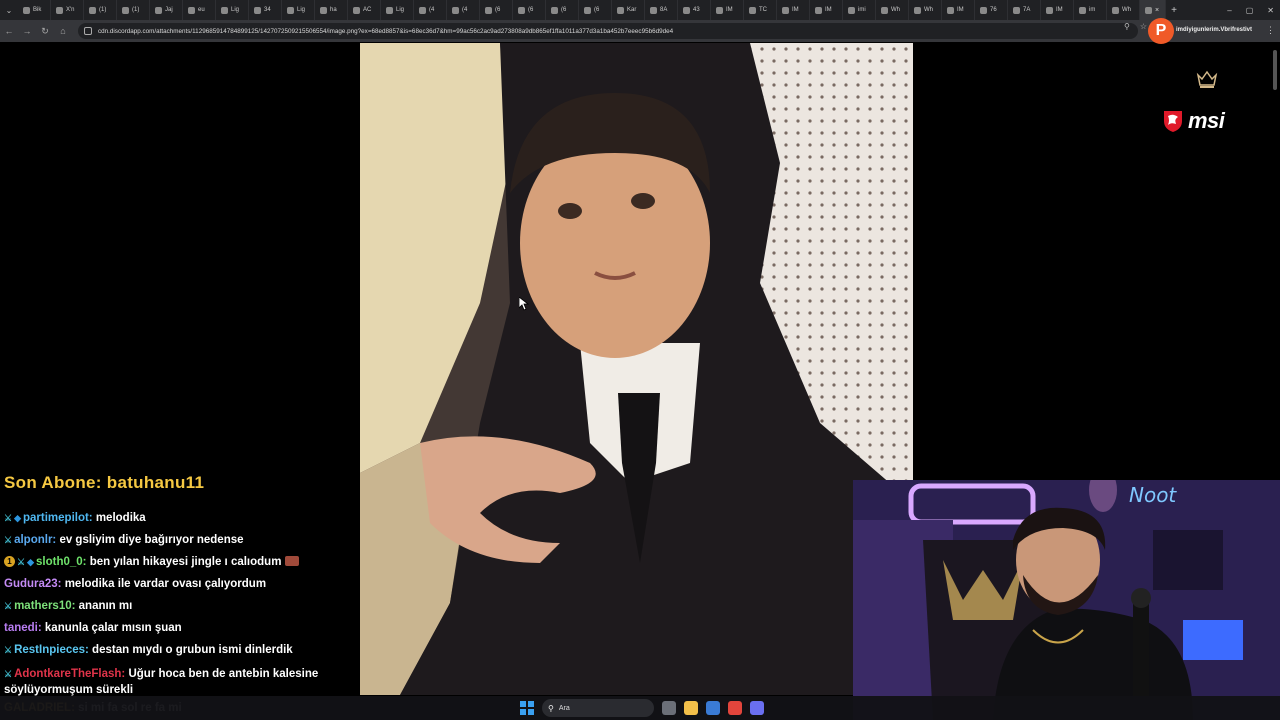 The image size is (1280, 720). What do you see at coordinates (564, 708) in the screenshot?
I see `taskbar-search-placeholder: Ara` at bounding box center [564, 708].